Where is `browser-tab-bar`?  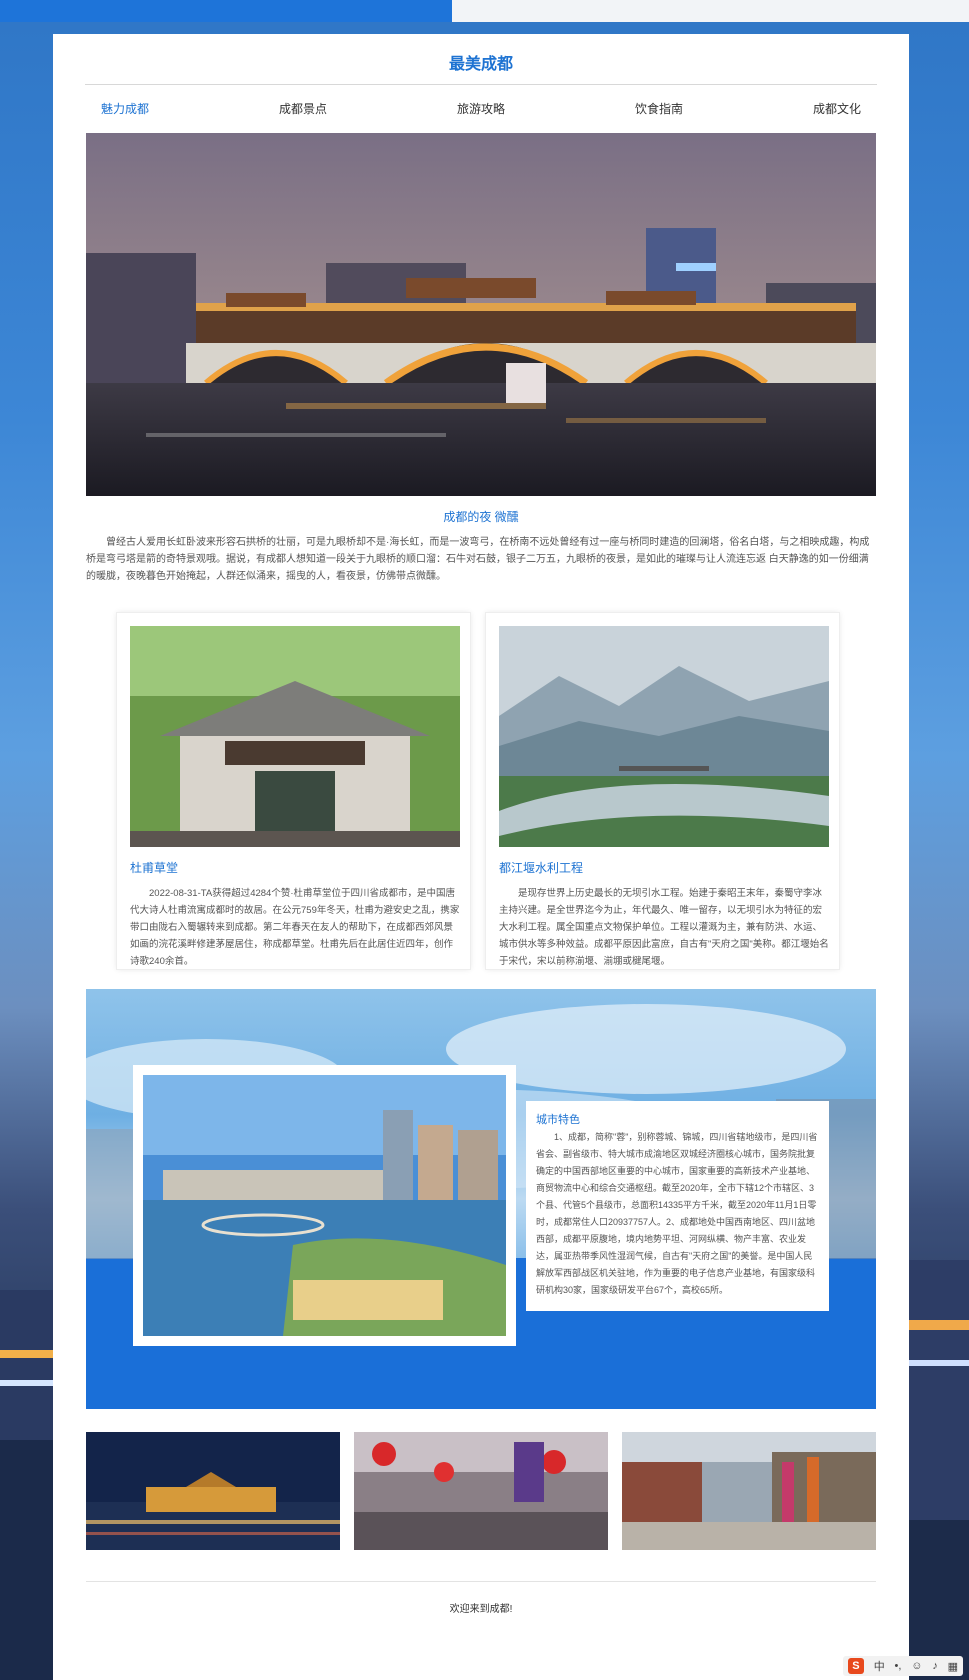 browser-tab-bar is located at coordinates (226, 11).